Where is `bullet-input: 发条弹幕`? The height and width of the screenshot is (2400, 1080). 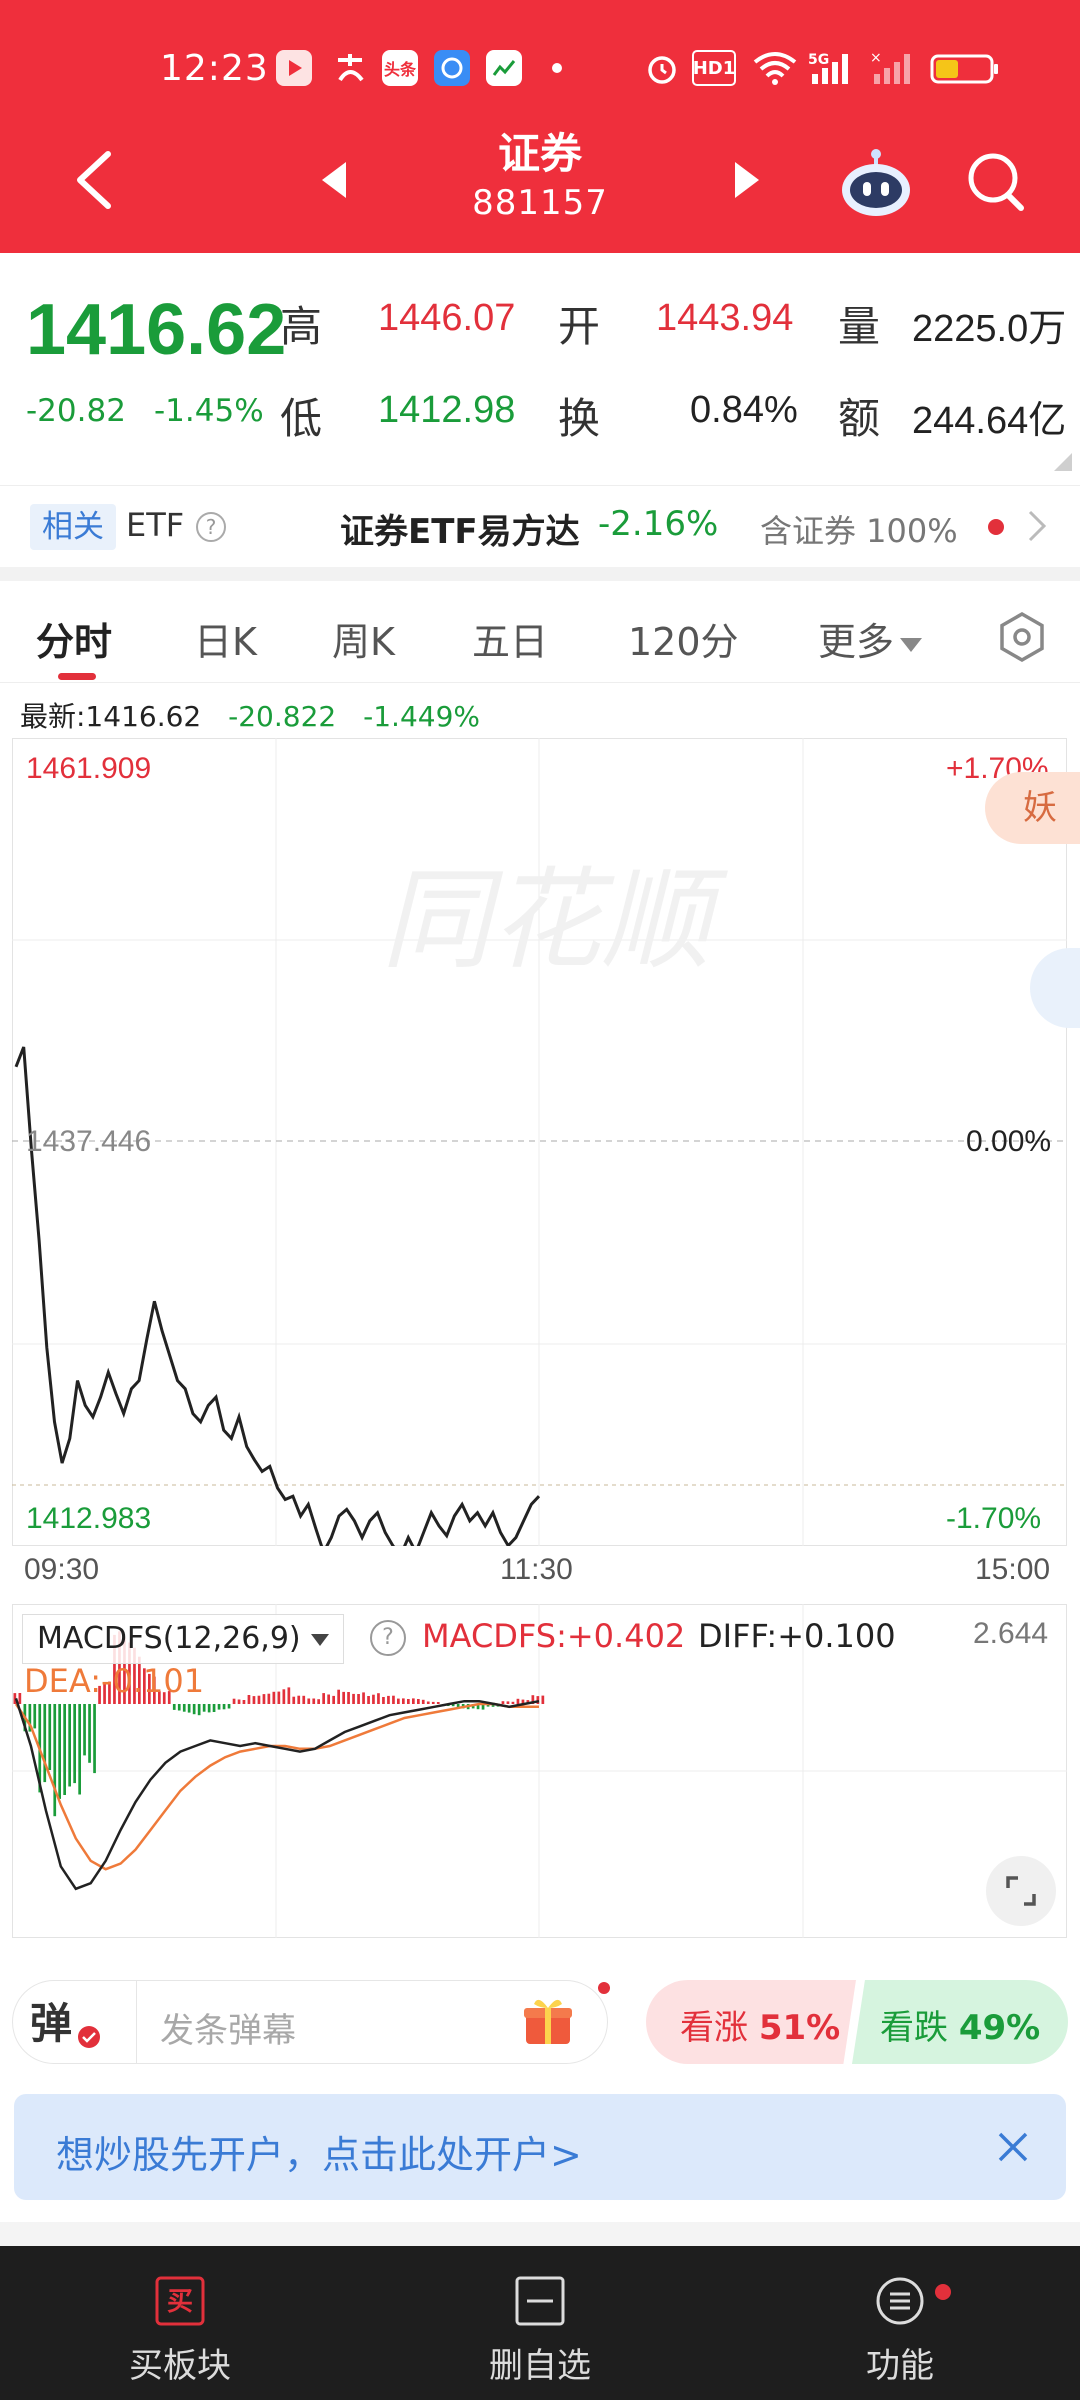 bullet-input: 发条弹幕 is located at coordinates (228, 2027).